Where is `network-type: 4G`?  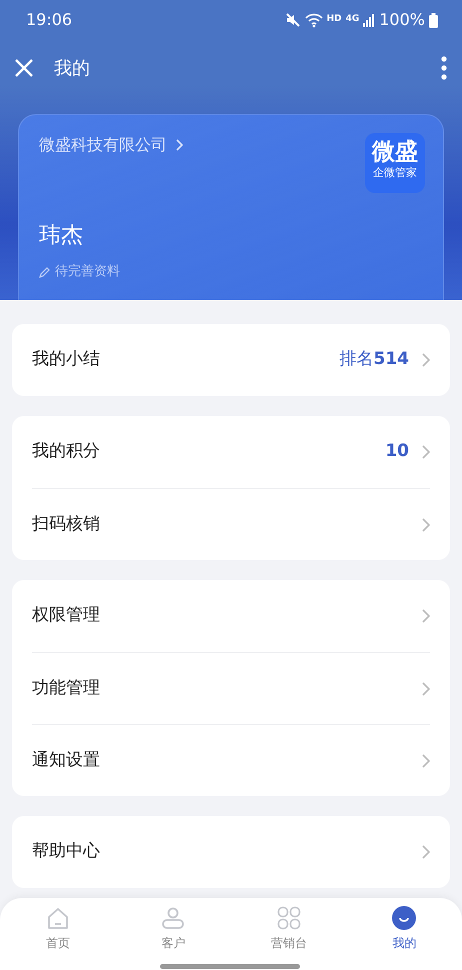 network-type: 4G is located at coordinates (353, 19).